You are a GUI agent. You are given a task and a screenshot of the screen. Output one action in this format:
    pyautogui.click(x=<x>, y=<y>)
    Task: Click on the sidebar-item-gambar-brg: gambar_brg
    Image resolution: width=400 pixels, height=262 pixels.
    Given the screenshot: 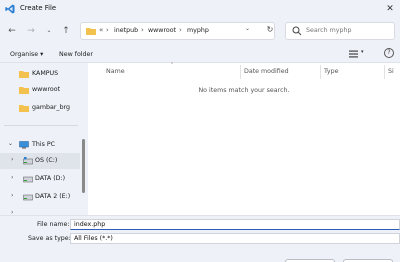 What is the action you would take?
    pyautogui.click(x=40, y=108)
    